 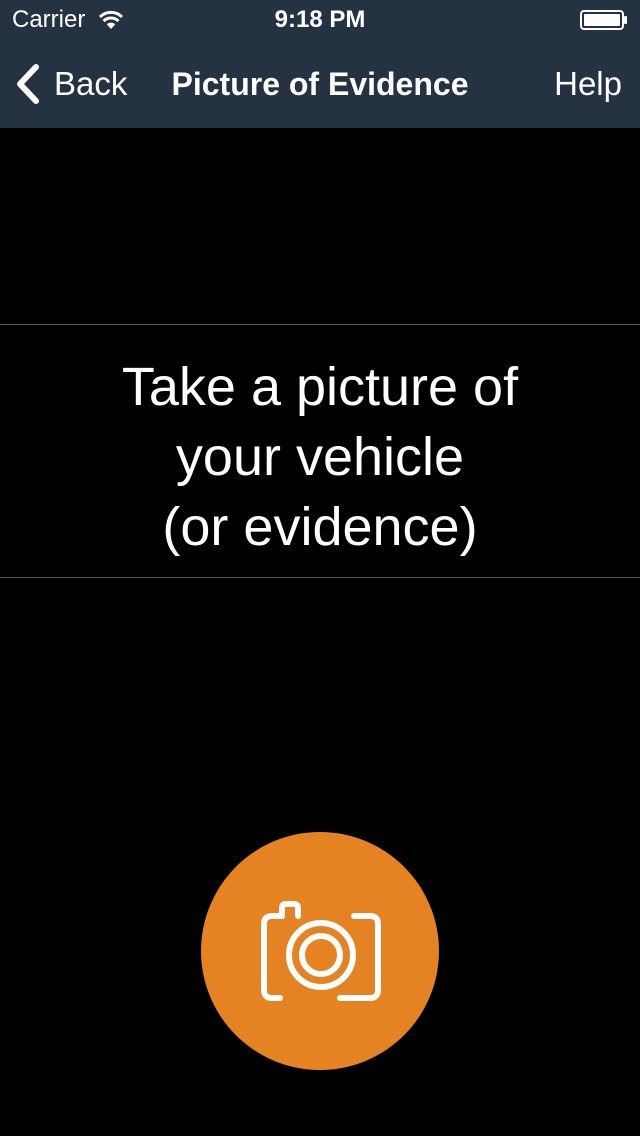 I want to click on take-picture-button, so click(x=320, y=951).